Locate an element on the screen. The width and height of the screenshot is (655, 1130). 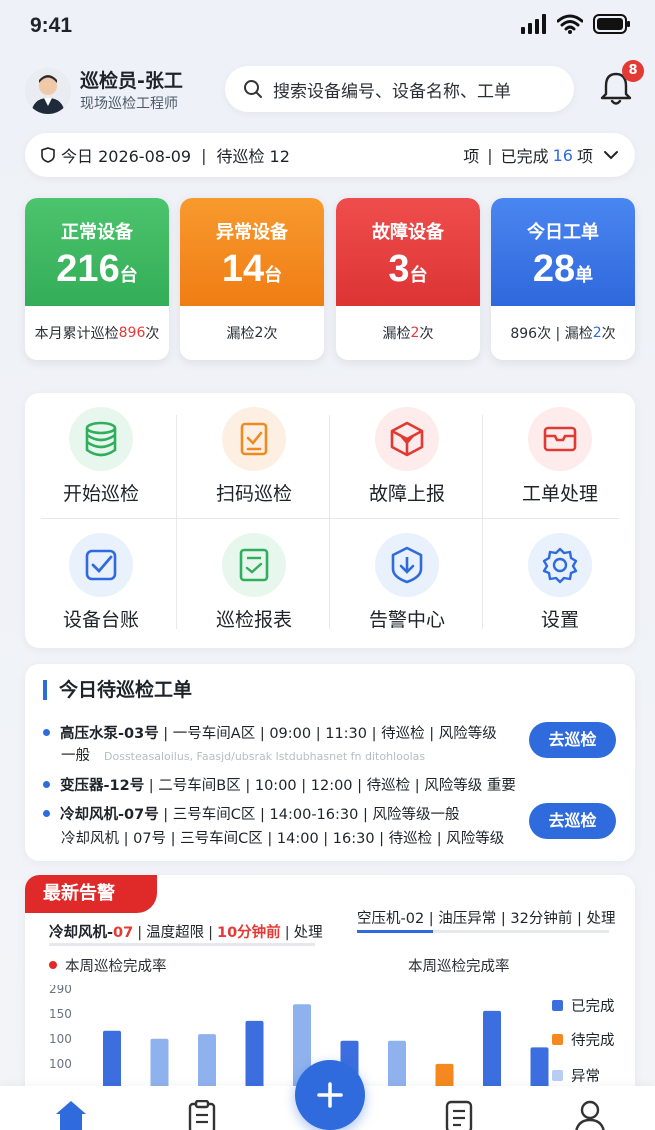
stat-card-header: 今日工单 28单 is located at coordinates (563, 252).